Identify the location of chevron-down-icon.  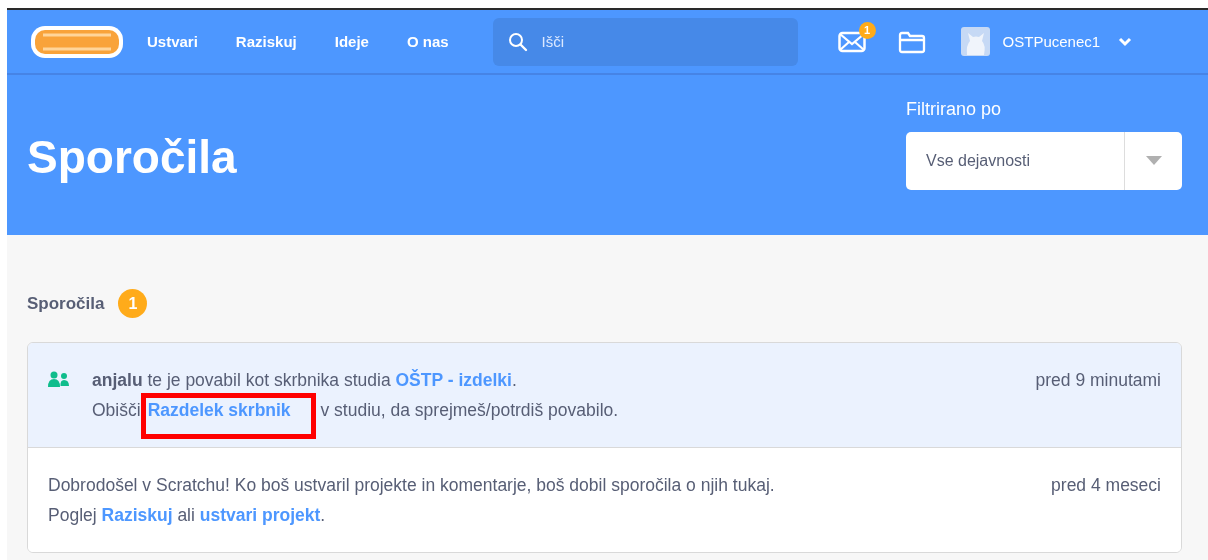
(1125, 41).